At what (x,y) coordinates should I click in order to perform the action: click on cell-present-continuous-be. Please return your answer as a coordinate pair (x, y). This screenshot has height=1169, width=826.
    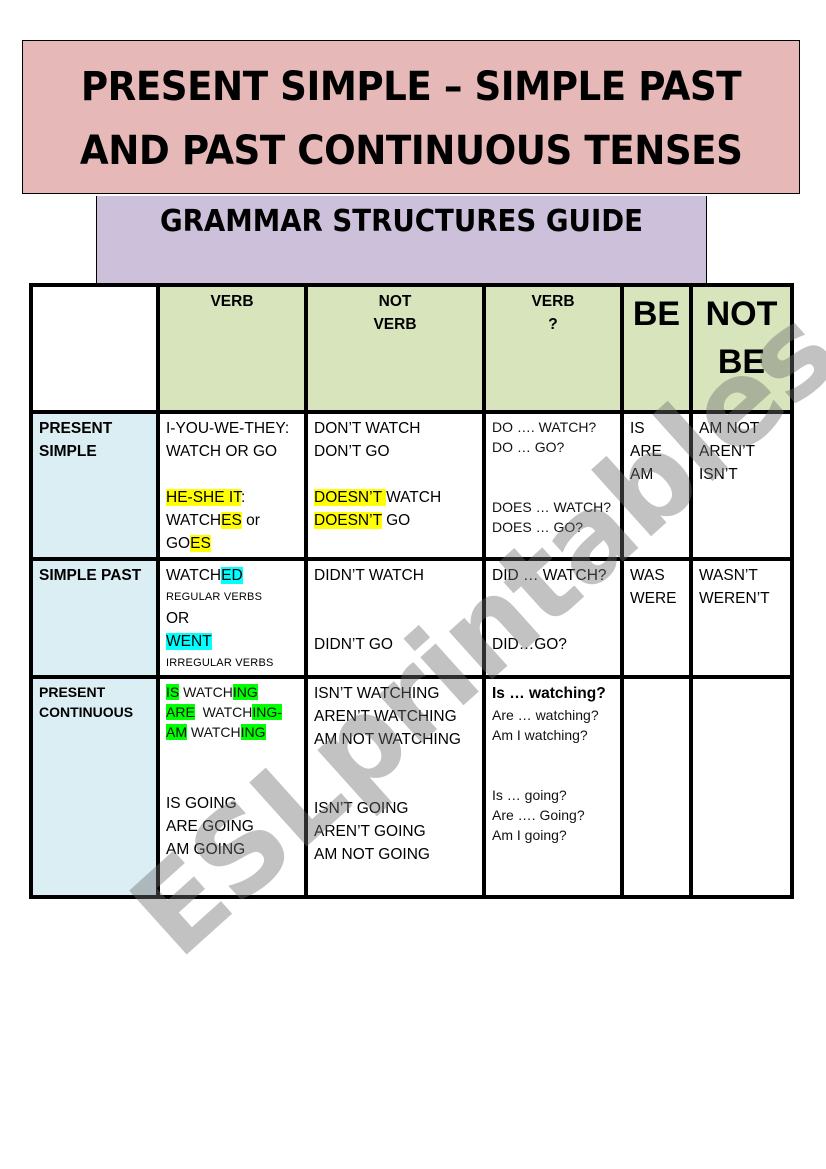
    Looking at the image, I should click on (656, 787).